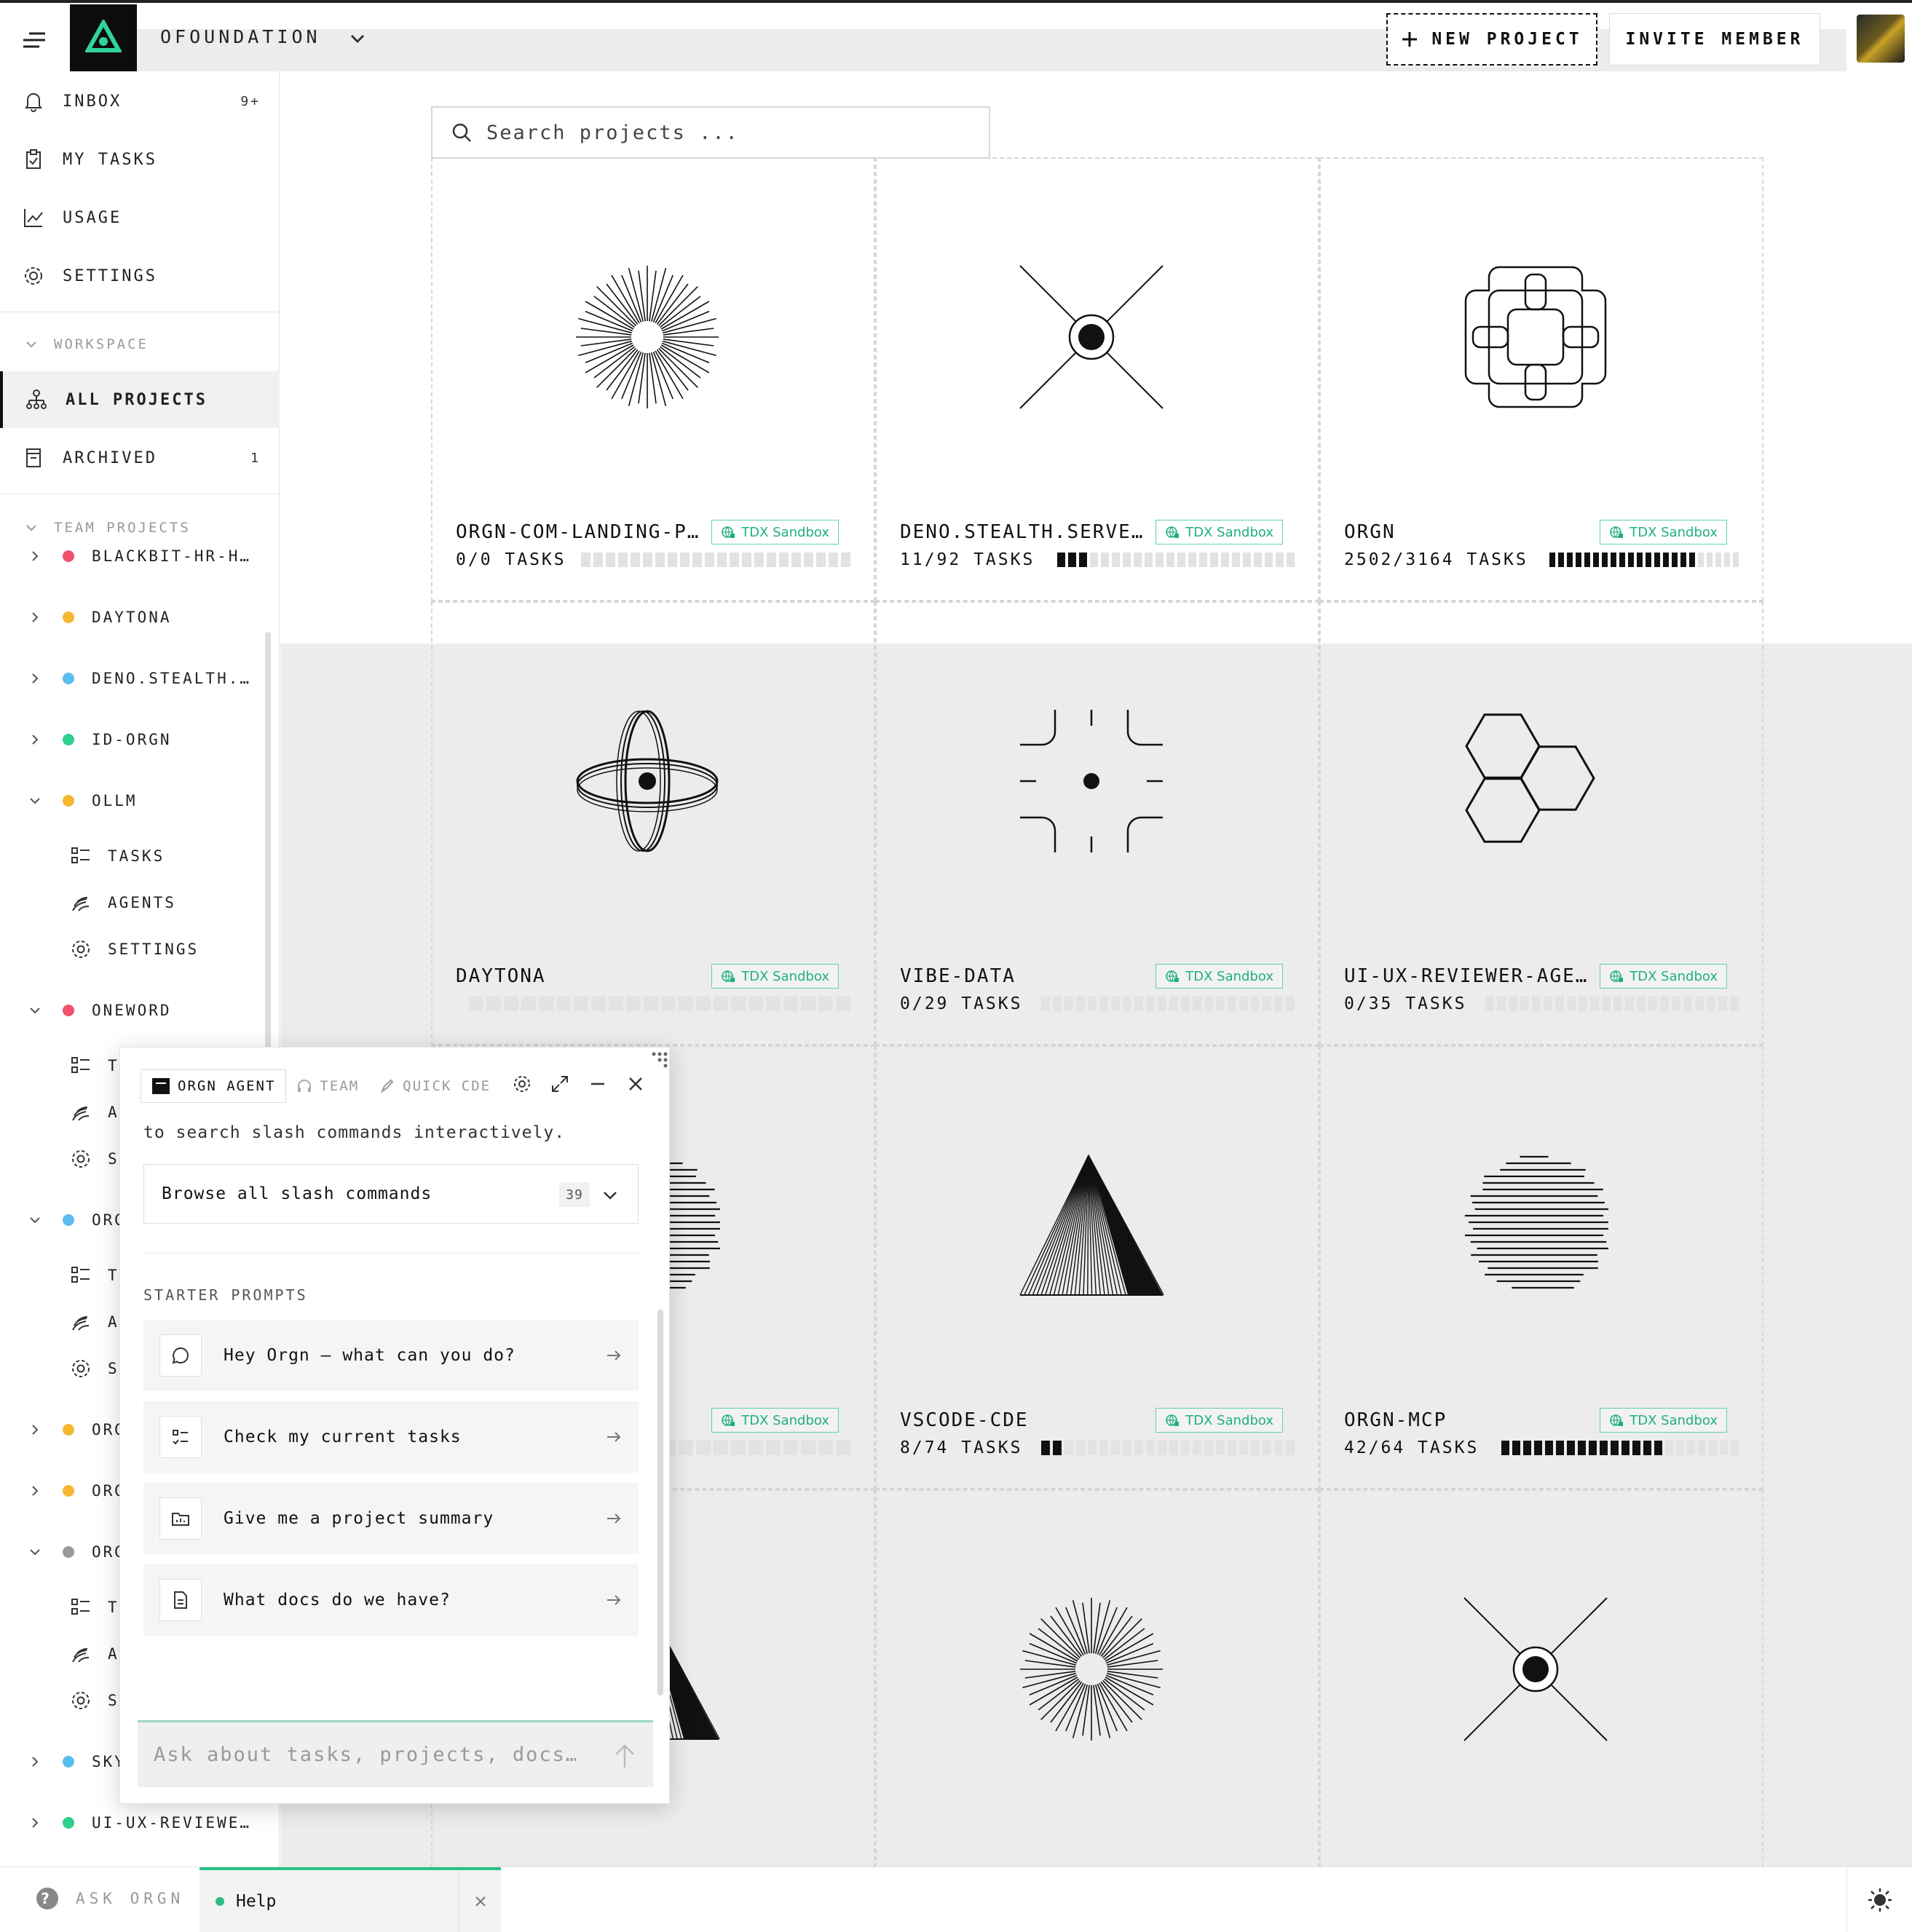 The image size is (1912, 1932). What do you see at coordinates (1541, 823) in the screenshot?
I see `project-card: UI-UX-REVIEWER-AGE… TDX Sandbox 0/35 TASKS` at bounding box center [1541, 823].